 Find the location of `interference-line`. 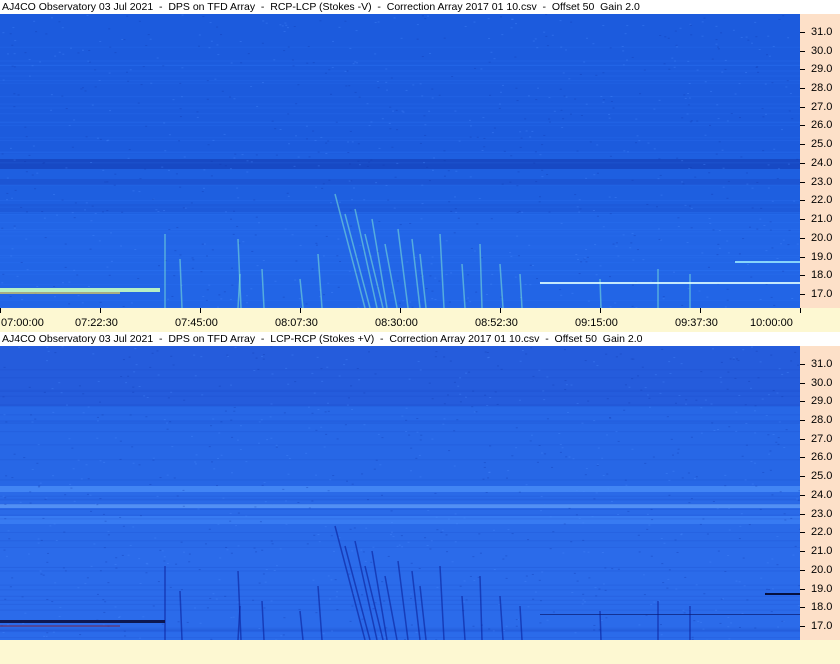

interference-line is located at coordinates (782, 594).